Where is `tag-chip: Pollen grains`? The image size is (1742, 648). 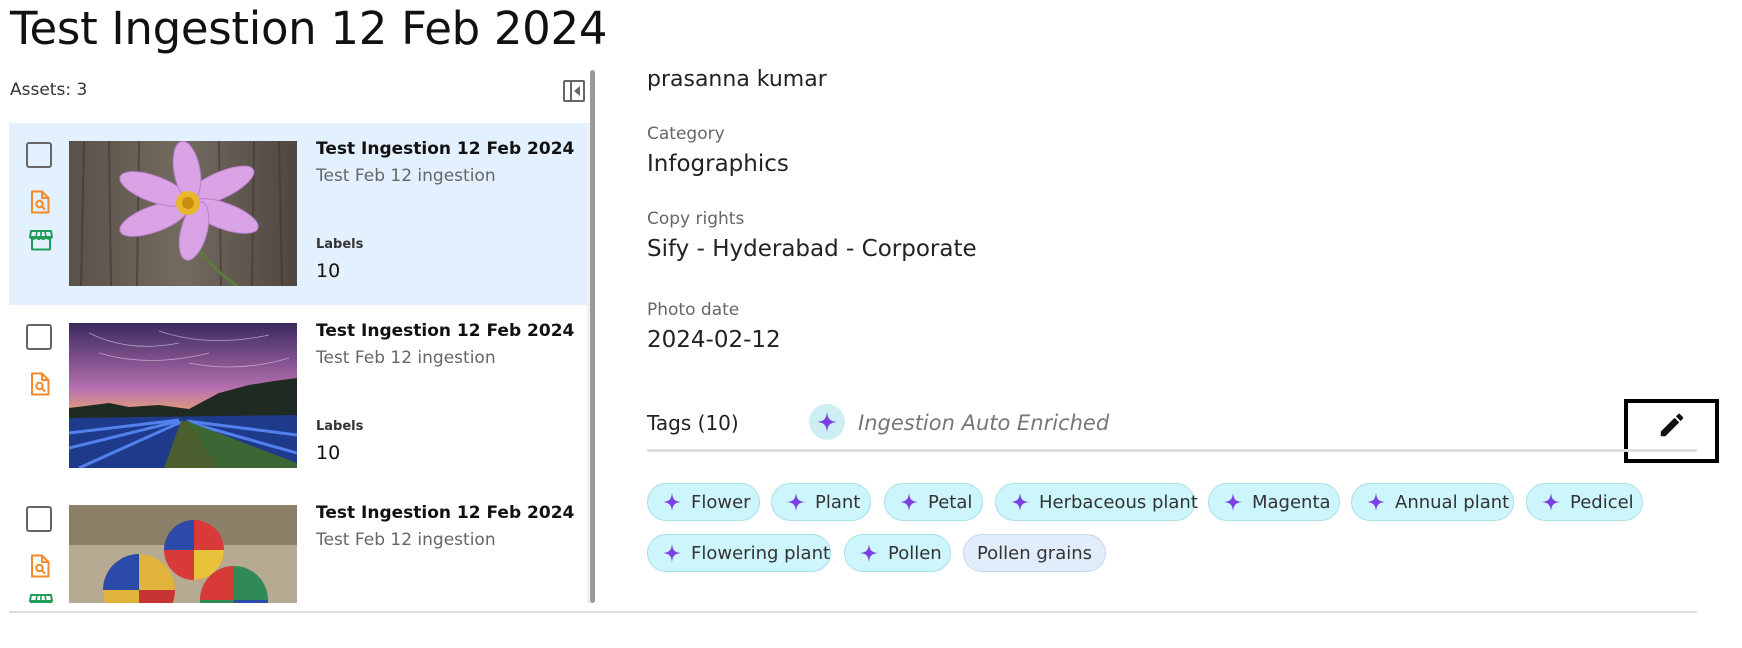 tag-chip: Pollen grains is located at coordinates (1034, 553).